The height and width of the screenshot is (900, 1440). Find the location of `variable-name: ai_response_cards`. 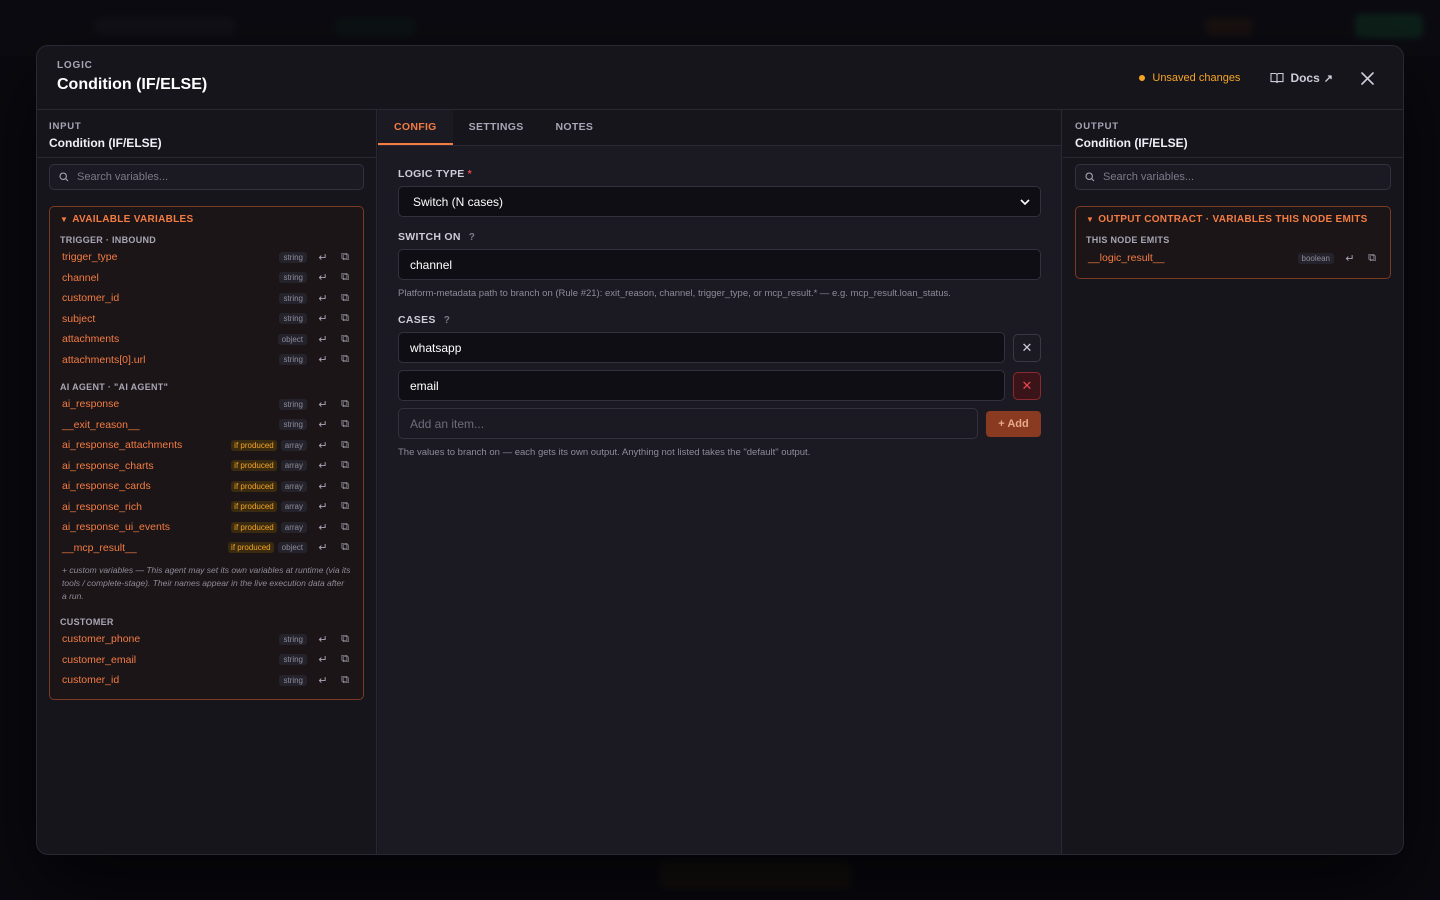

variable-name: ai_response_cards is located at coordinates (106, 486).